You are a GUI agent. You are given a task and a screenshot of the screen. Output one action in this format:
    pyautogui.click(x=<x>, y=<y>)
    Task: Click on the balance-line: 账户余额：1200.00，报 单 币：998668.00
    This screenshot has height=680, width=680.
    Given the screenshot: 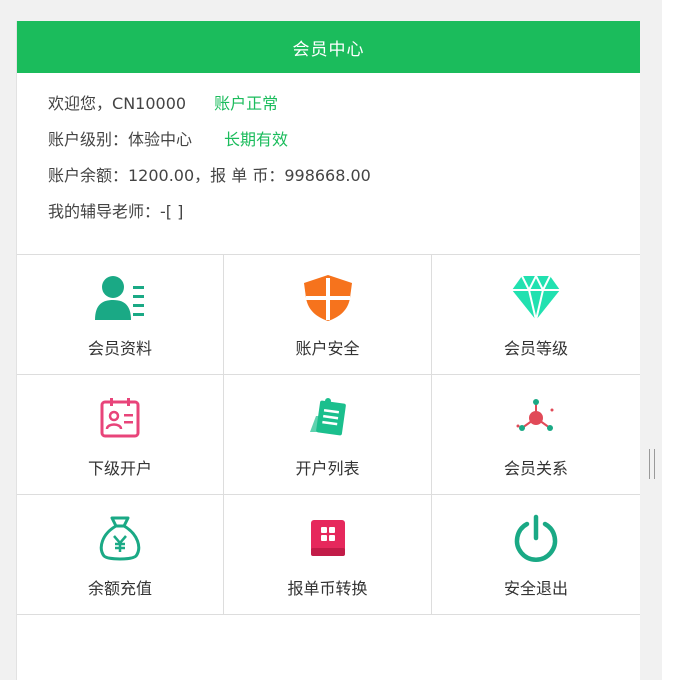 What is the action you would take?
    pyautogui.click(x=209, y=175)
    